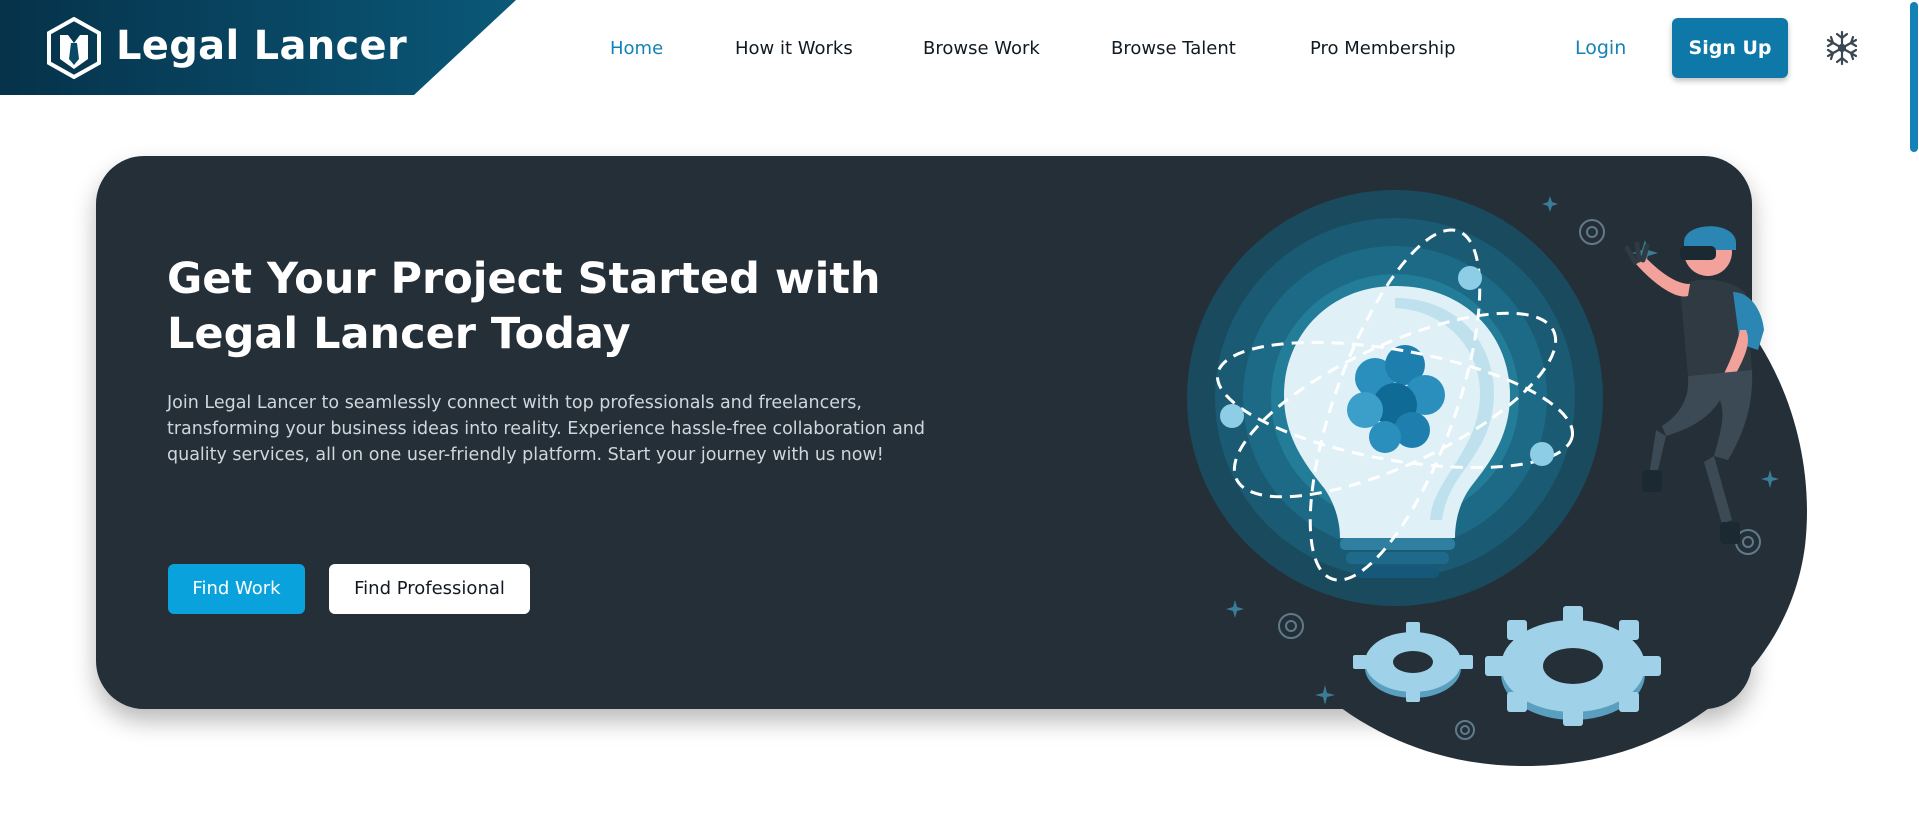 This screenshot has width=1919, height=835. Describe the element at coordinates (1600, 48) in the screenshot. I see `login-link: Login` at that location.